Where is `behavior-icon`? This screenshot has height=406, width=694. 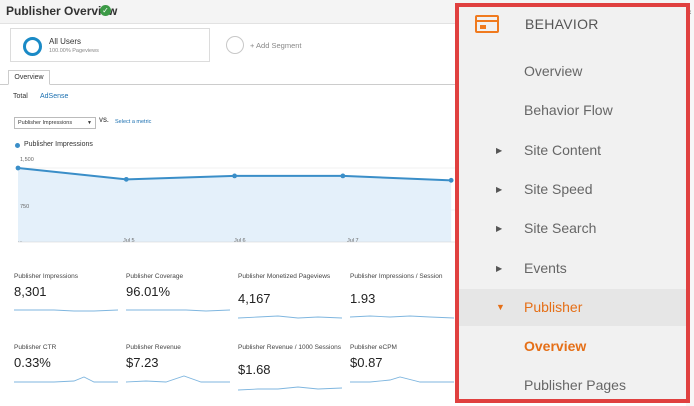 behavior-icon is located at coordinates (487, 24).